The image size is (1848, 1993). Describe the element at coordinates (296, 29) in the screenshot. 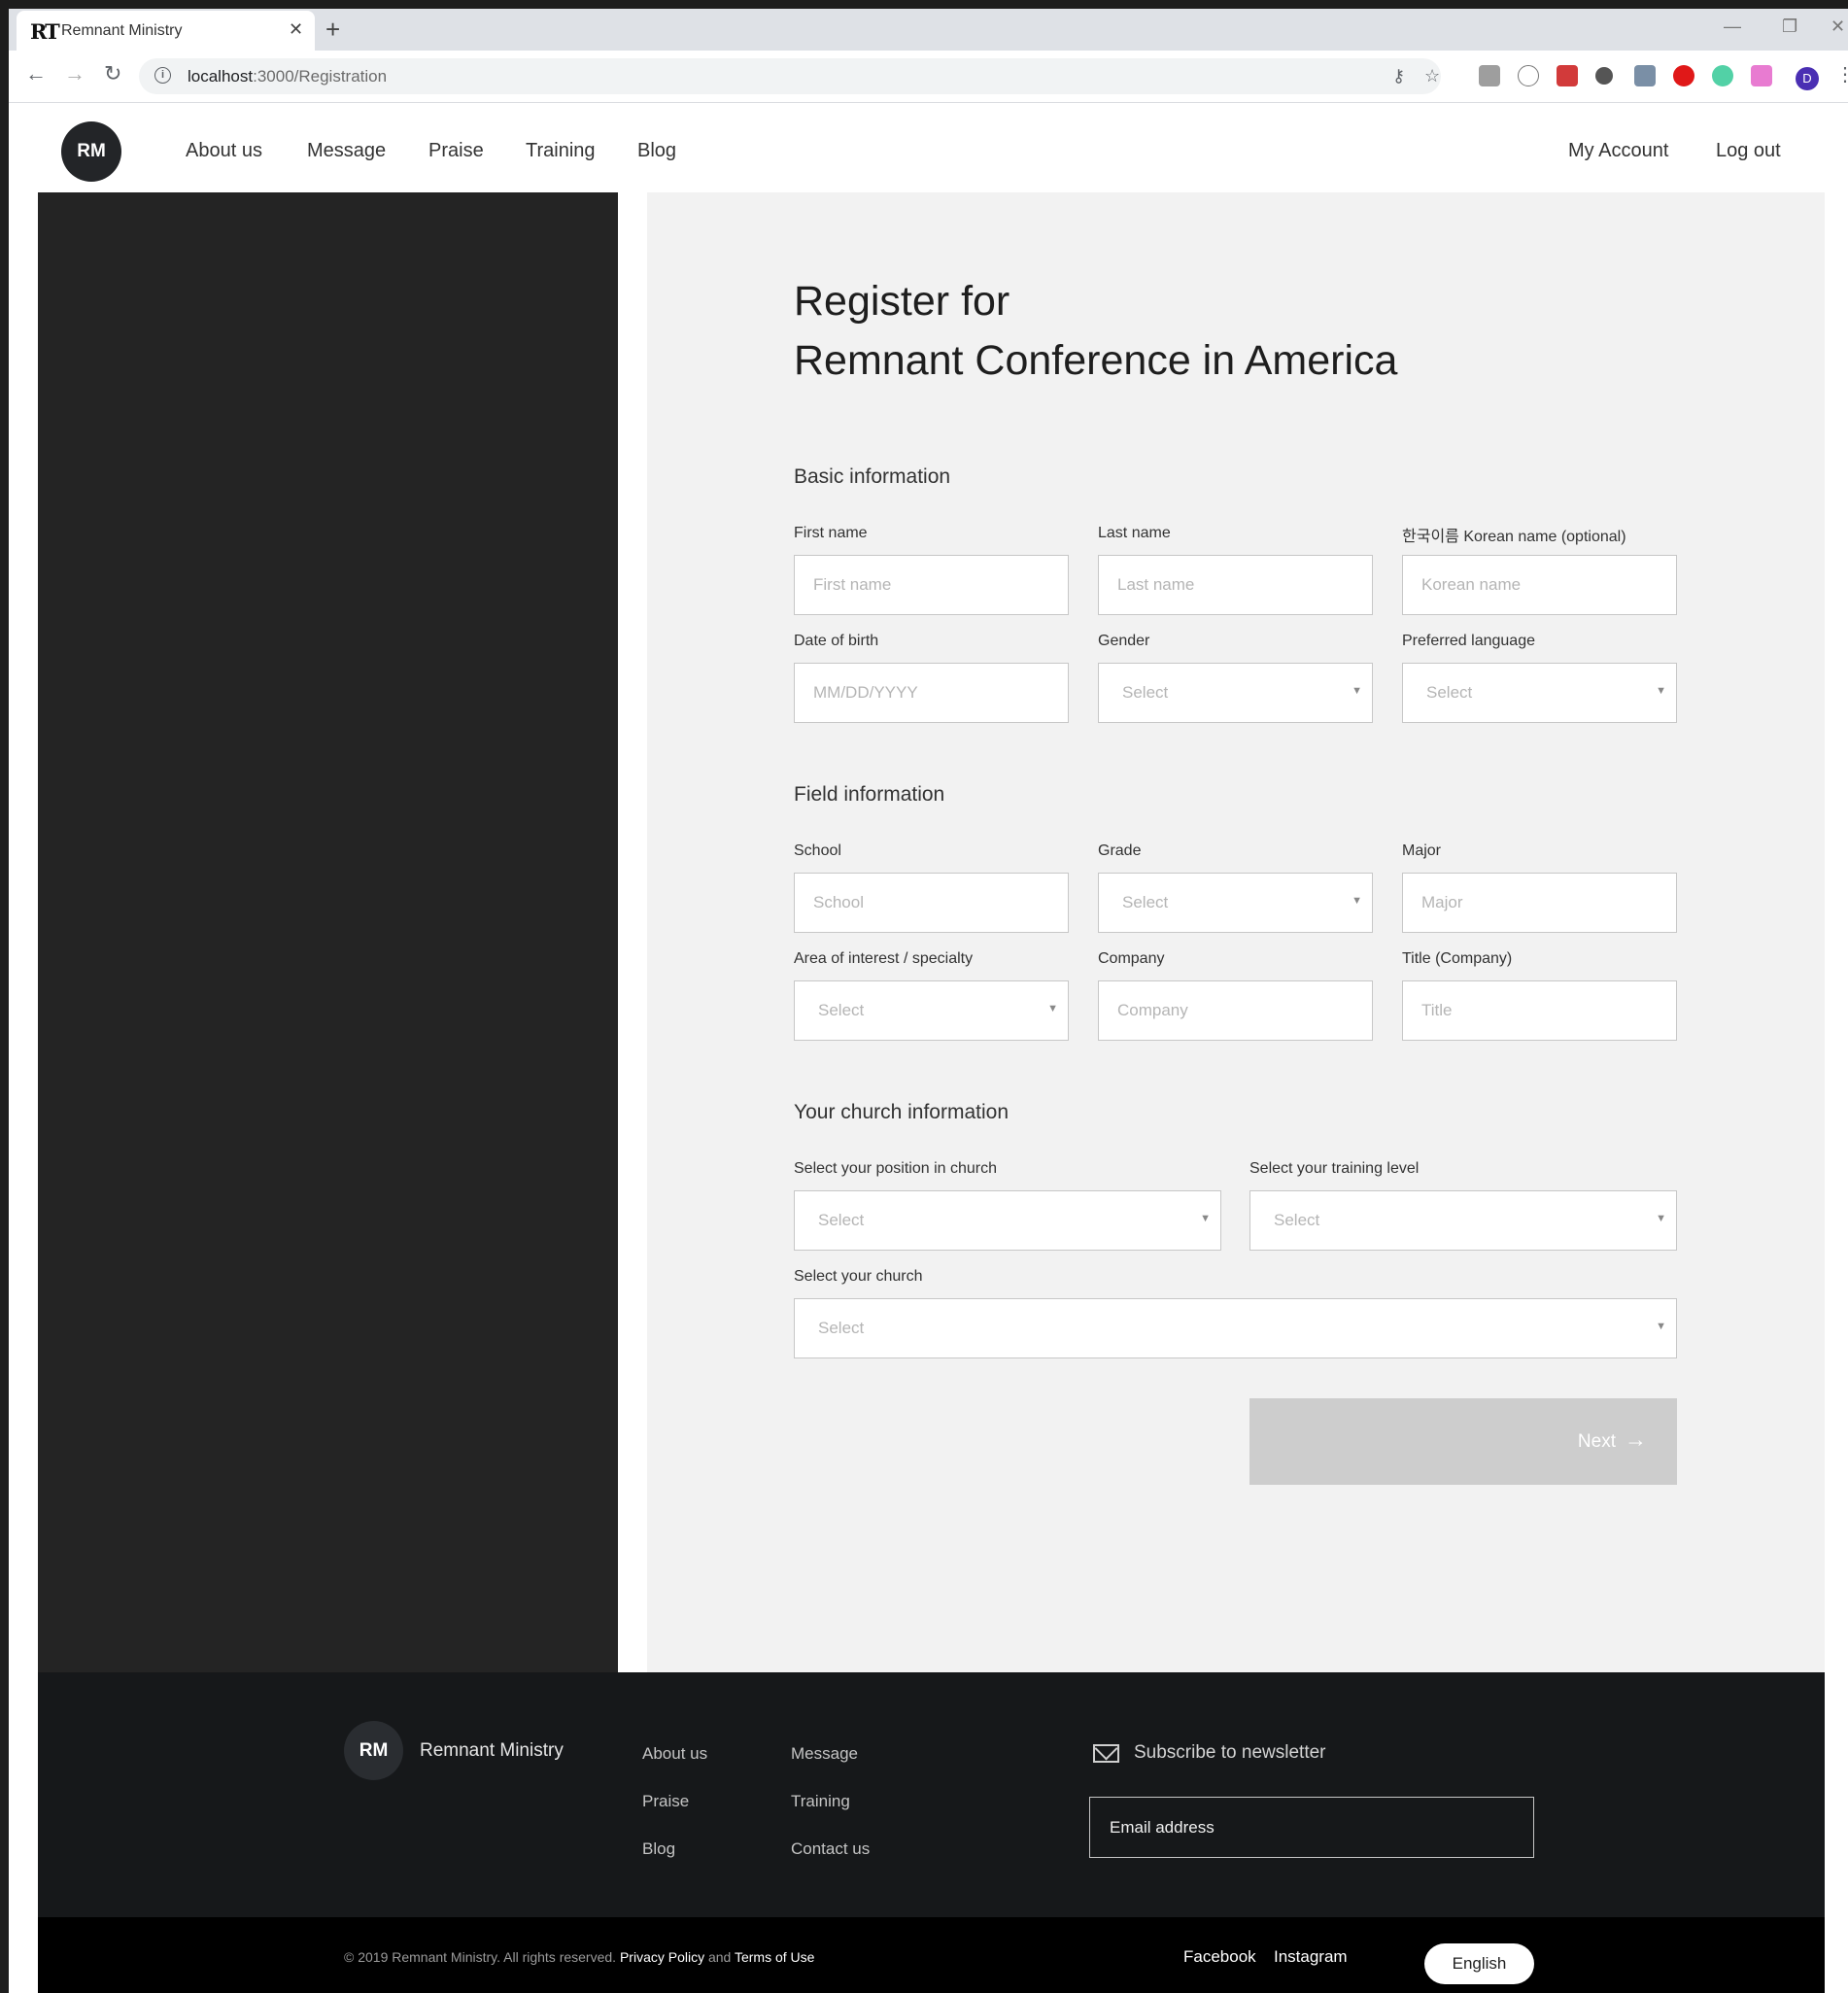

I see `tab-close-icon: ✕` at that location.